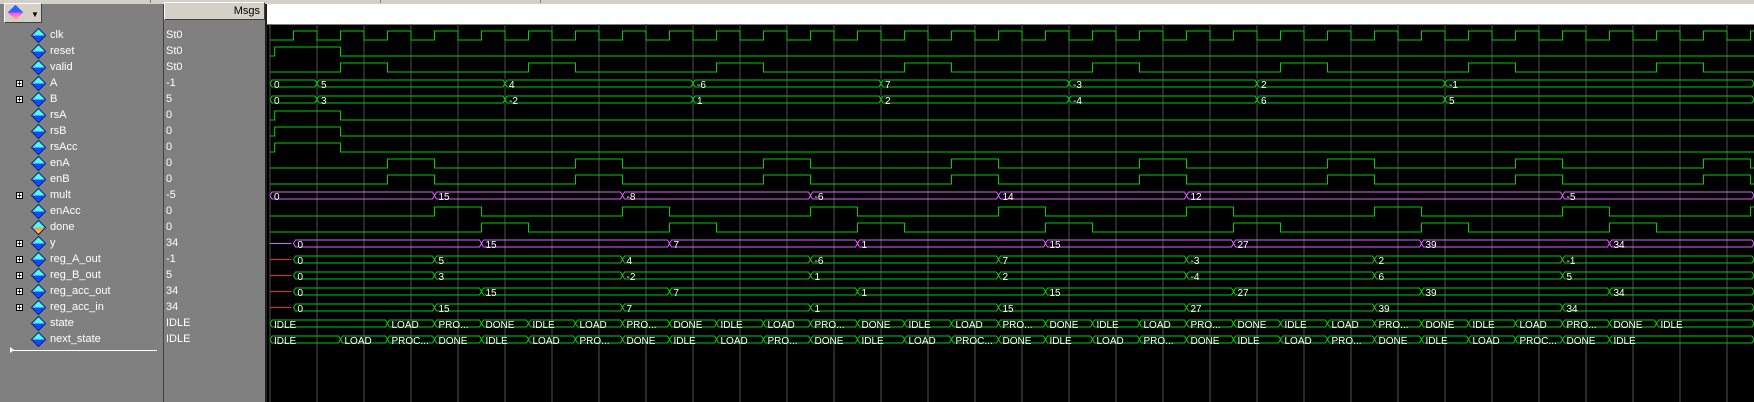  I want to click on bit-wave-enA, so click(1012, 163).